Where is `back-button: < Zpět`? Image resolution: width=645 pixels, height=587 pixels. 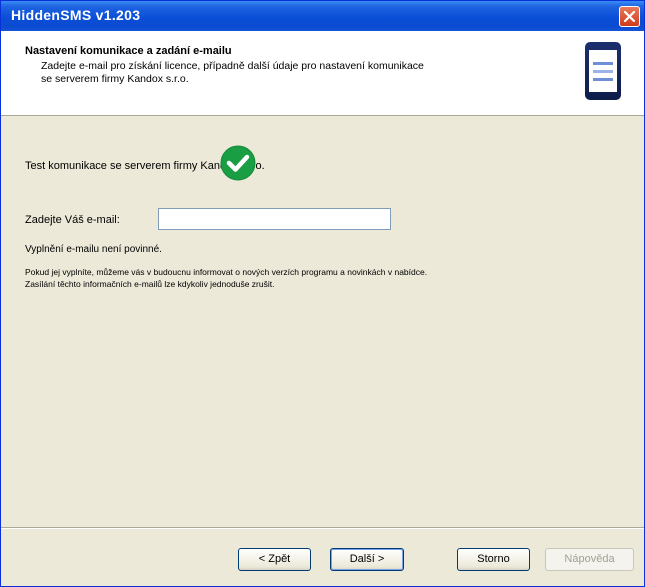 back-button: < Zpět is located at coordinates (274, 559).